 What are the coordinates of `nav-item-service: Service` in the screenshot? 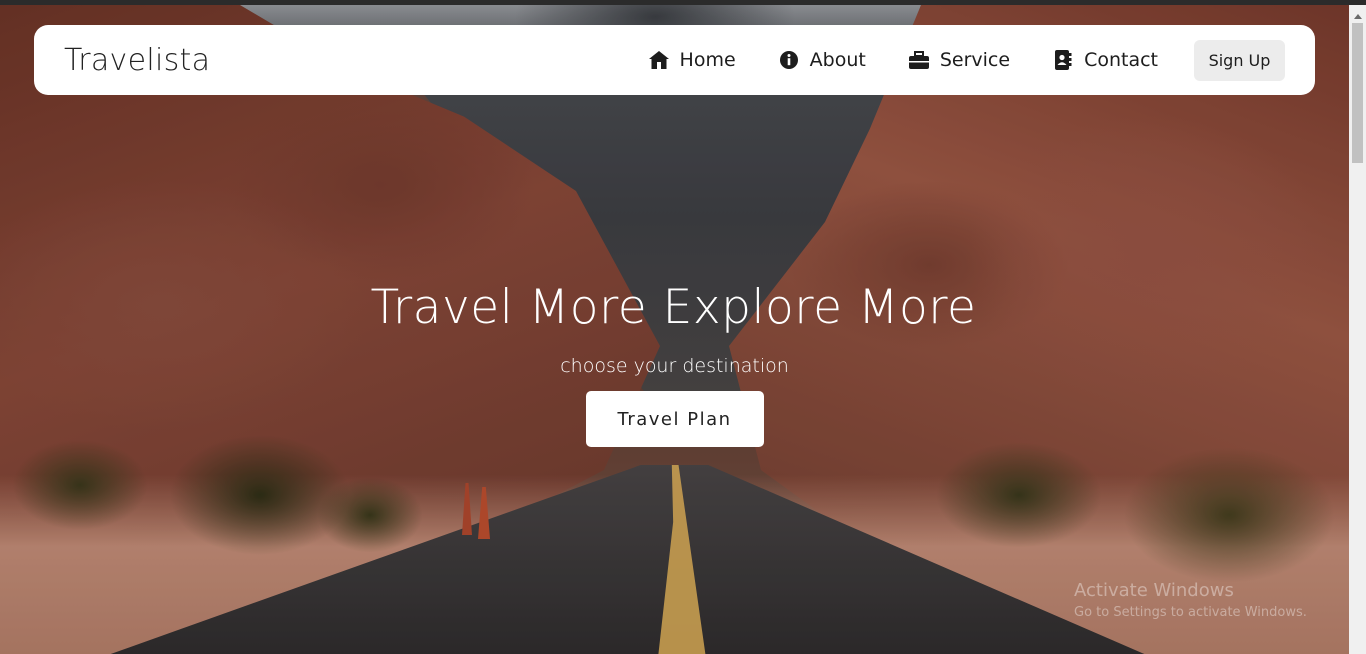 It's located at (959, 60).